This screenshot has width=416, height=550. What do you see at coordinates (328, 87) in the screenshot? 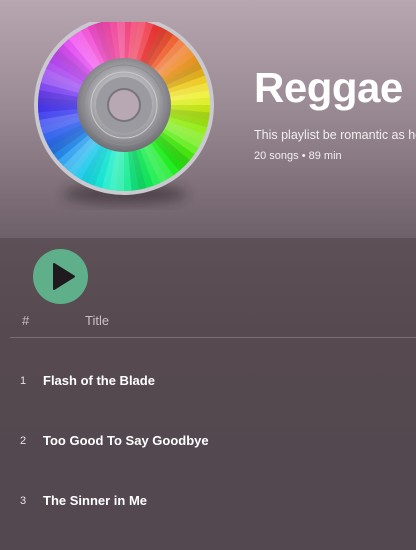
I see `playlist-title: Reggae` at bounding box center [328, 87].